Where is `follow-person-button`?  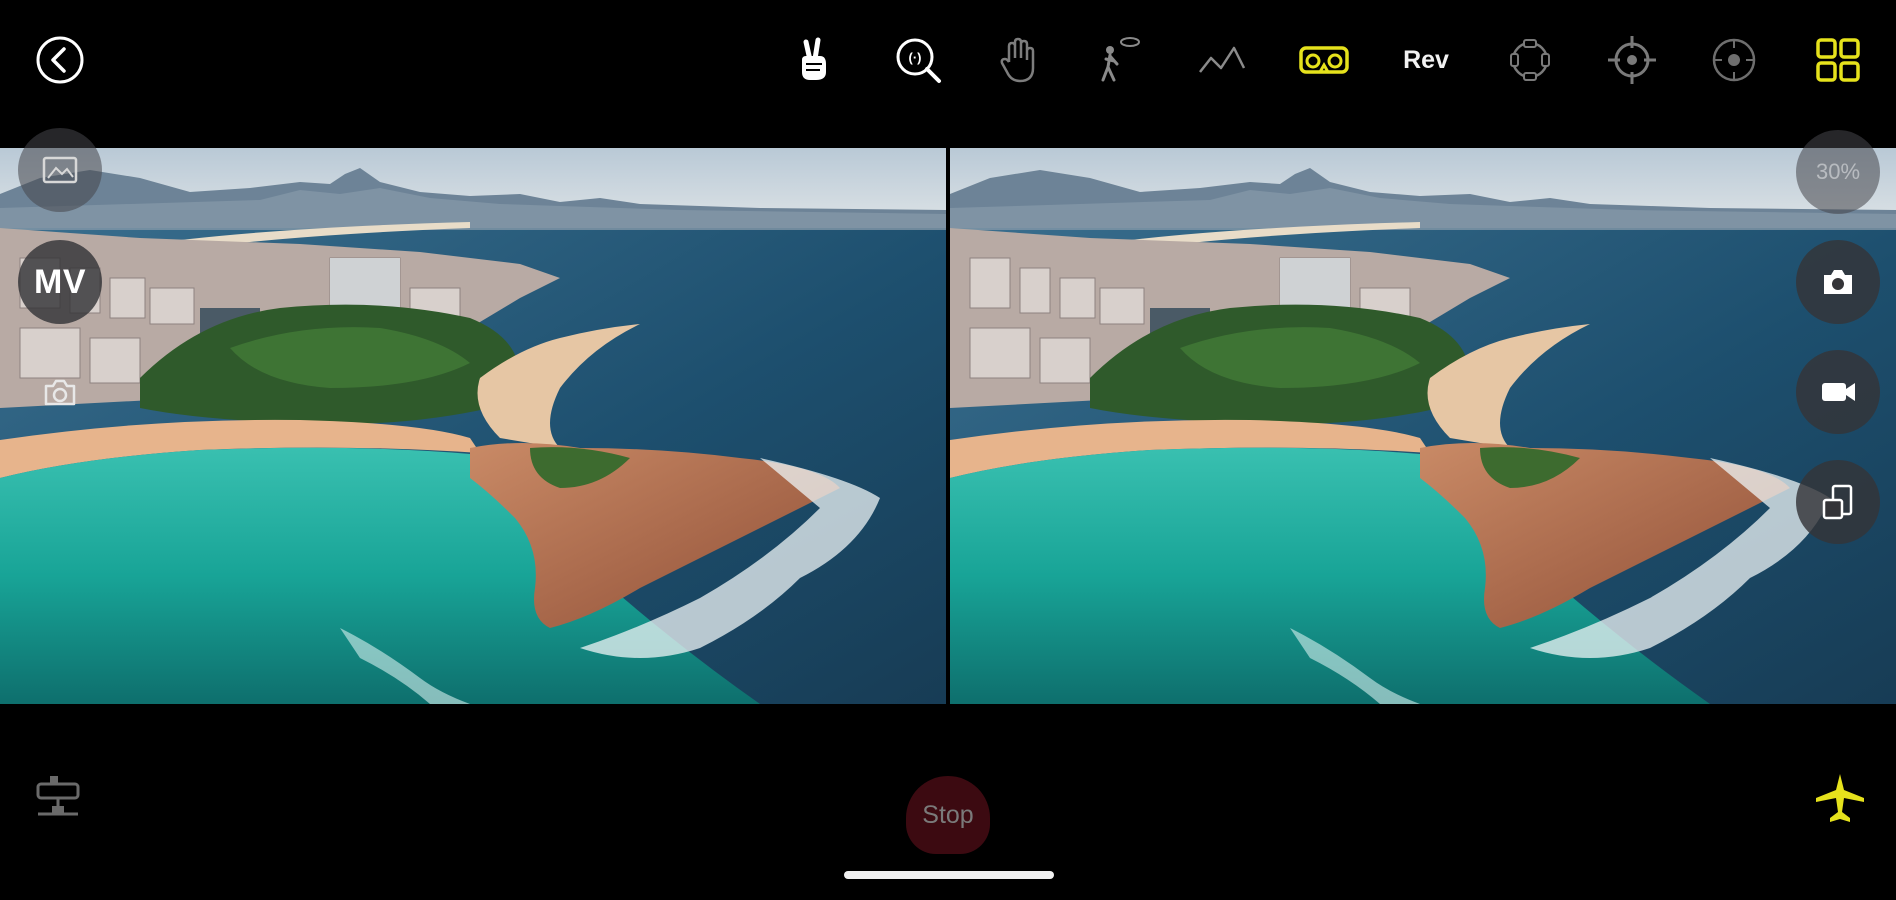 follow-person-button is located at coordinates (1118, 60).